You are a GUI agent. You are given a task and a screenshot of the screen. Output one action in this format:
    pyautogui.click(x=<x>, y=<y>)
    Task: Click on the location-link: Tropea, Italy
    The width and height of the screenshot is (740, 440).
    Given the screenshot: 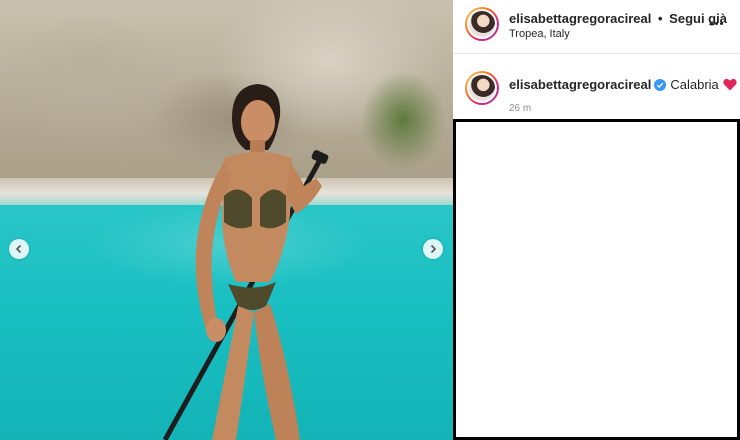 What is the action you would take?
    pyautogui.click(x=539, y=34)
    